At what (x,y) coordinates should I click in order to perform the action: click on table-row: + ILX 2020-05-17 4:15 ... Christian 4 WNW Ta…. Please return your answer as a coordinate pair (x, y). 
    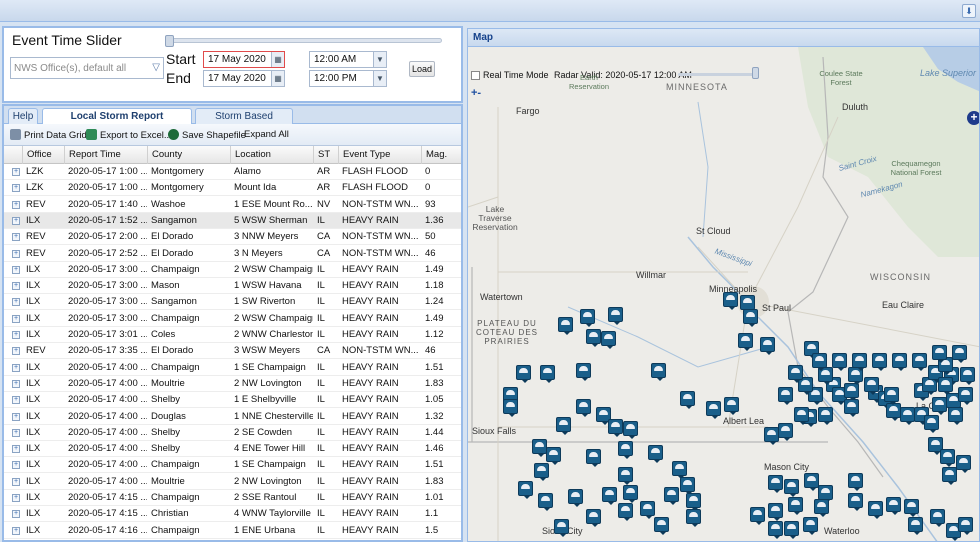
    Looking at the image, I should click on (232, 514).